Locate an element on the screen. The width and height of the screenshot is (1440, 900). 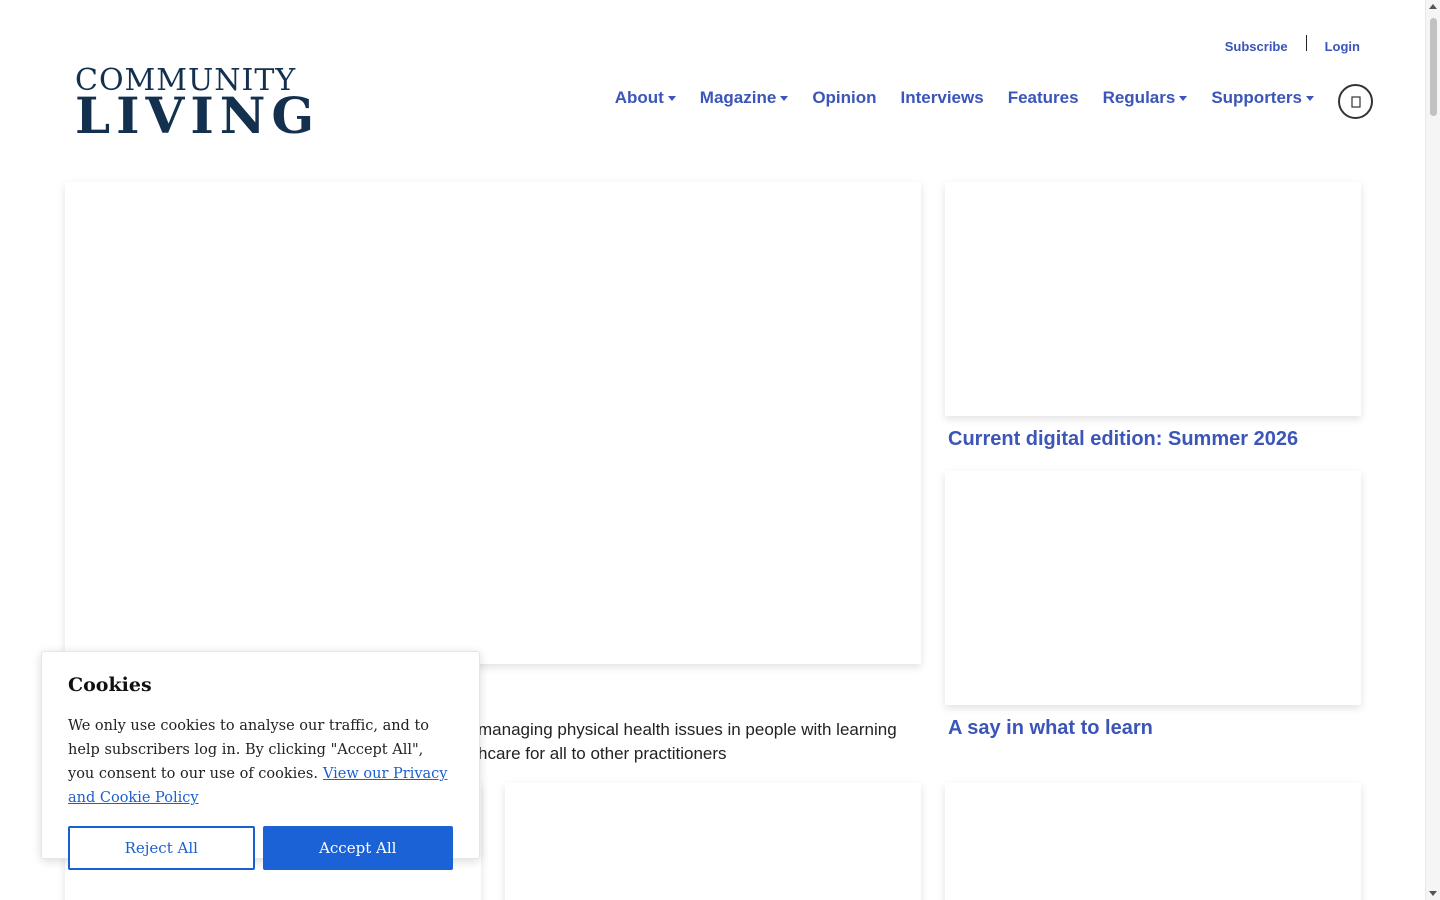
accept-all-button: Accept All is located at coordinates (357, 848).